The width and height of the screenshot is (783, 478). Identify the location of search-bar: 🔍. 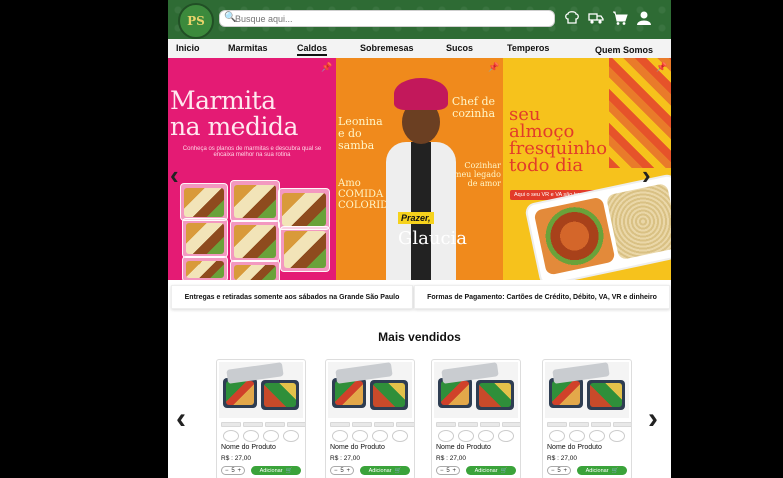
(387, 18).